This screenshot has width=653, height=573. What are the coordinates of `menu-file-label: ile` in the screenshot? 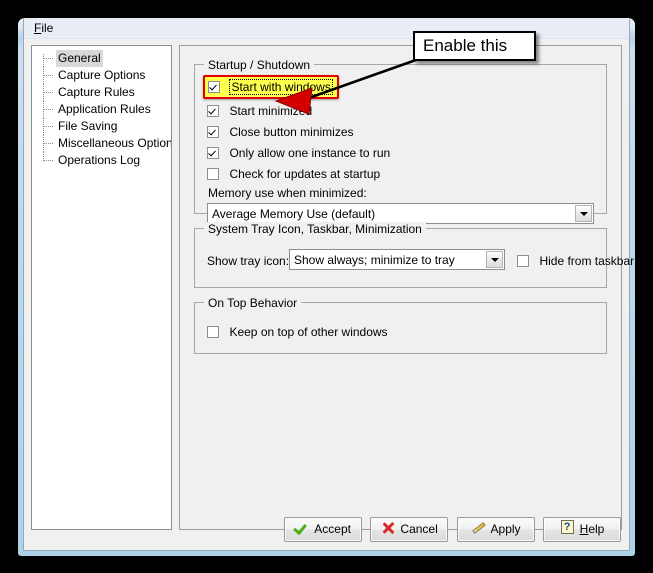 It's located at (47, 28).